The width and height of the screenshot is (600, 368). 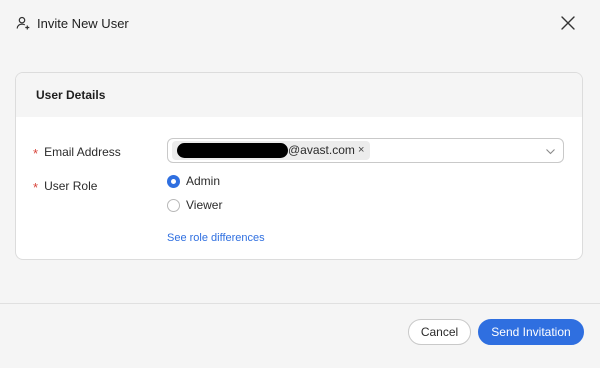 I want to click on radio-viewer-label: Viewer, so click(x=204, y=205).